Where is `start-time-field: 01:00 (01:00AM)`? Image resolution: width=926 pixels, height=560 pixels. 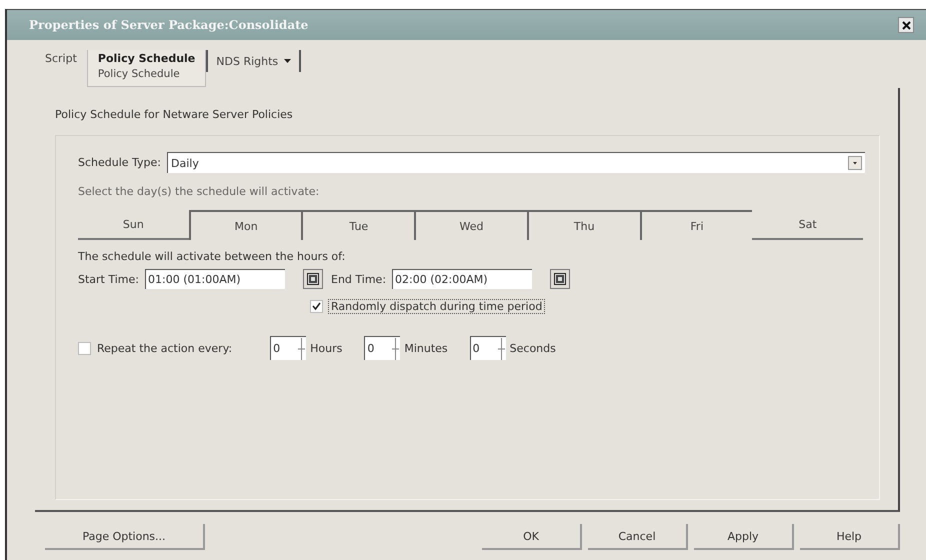
start-time-field: 01:00 (01:00AM) is located at coordinates (215, 279).